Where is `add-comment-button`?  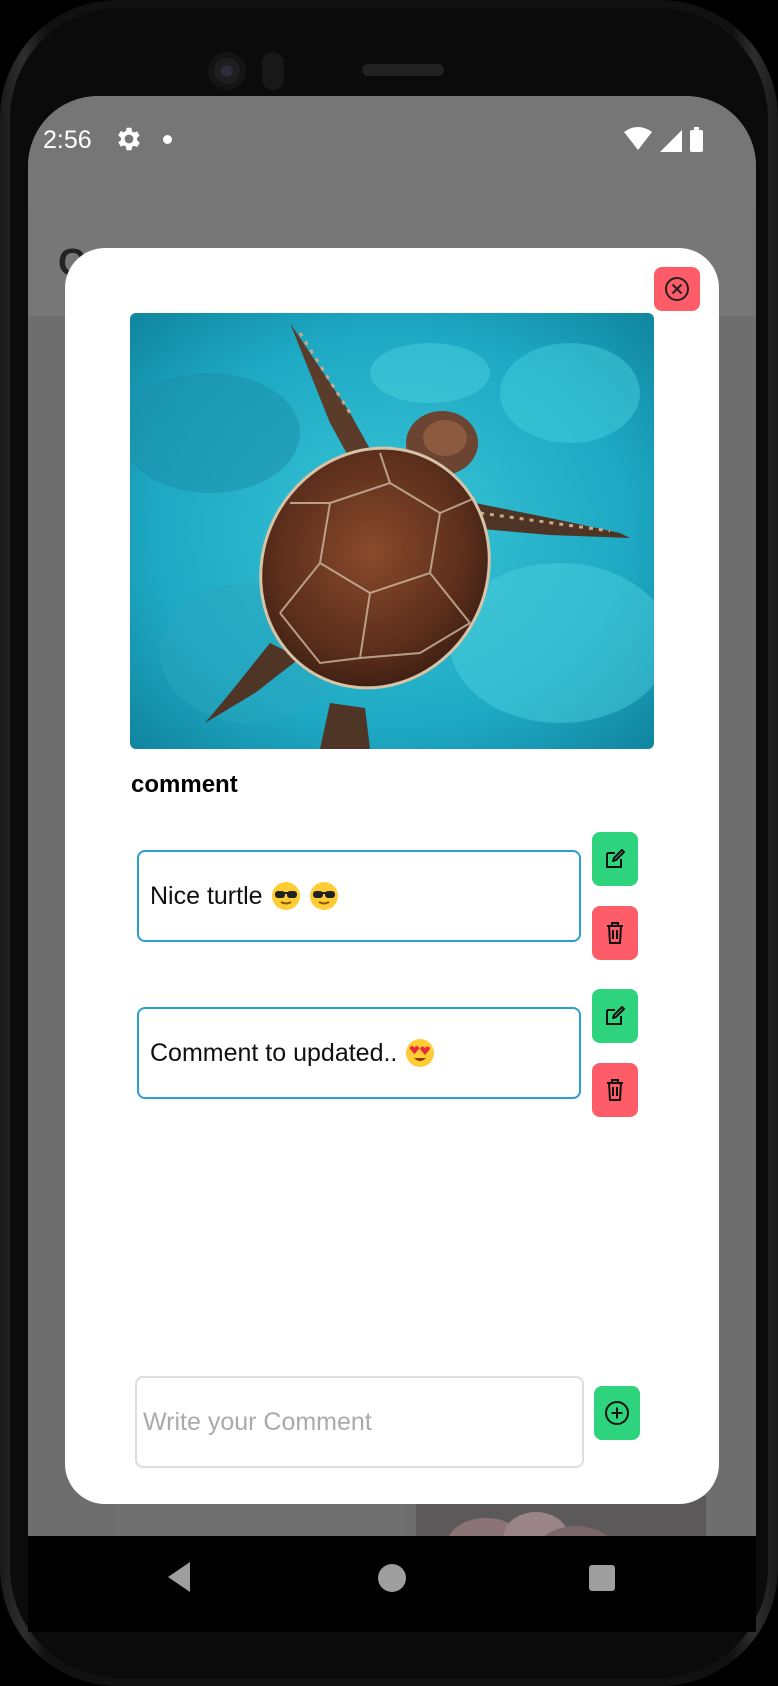 add-comment-button is located at coordinates (617, 1413).